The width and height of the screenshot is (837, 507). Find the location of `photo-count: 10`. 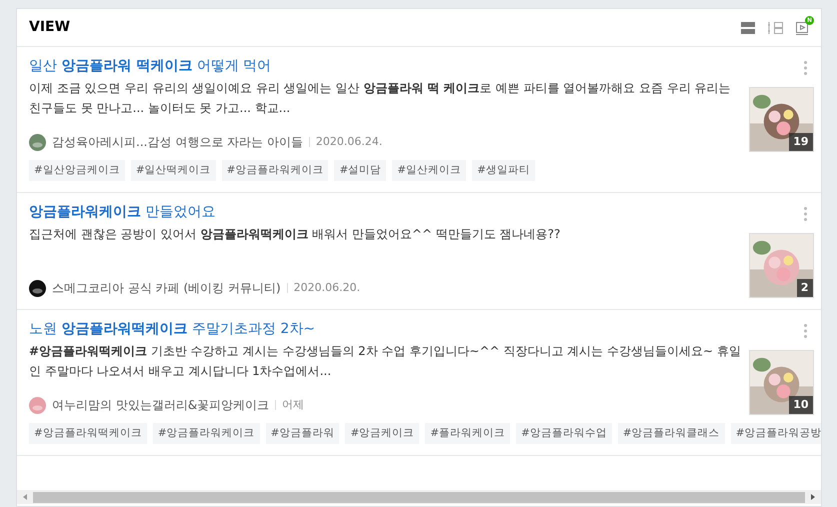

photo-count: 10 is located at coordinates (800, 405).